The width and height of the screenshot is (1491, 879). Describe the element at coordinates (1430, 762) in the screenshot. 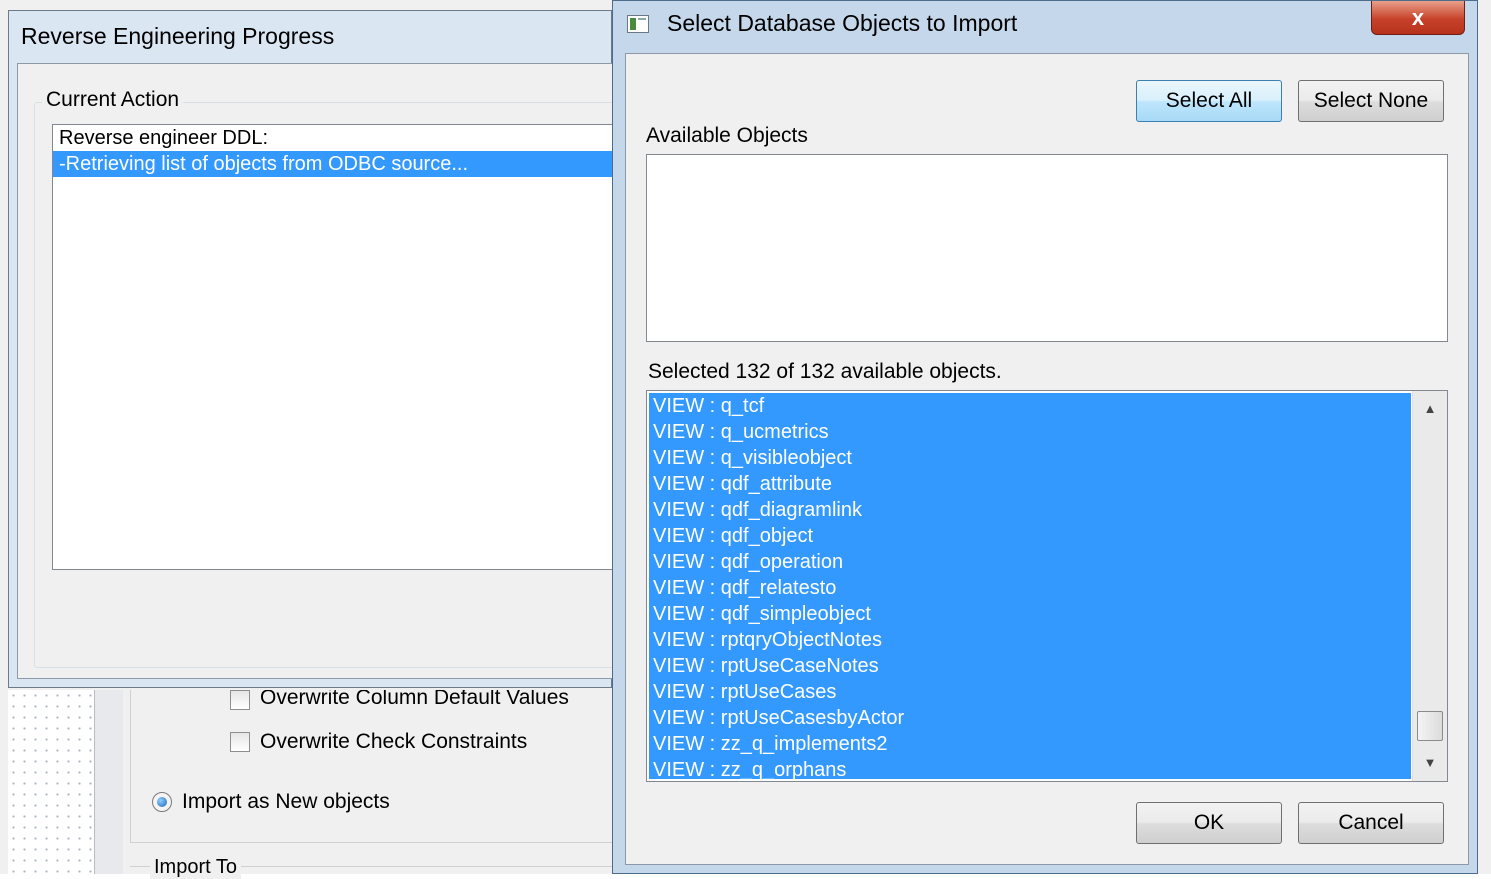

I see `scroll-down-arrow-icon: ▼` at that location.